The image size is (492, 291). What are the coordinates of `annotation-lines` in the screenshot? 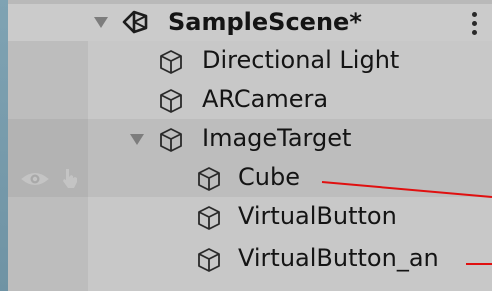 It's located at (406, 223).